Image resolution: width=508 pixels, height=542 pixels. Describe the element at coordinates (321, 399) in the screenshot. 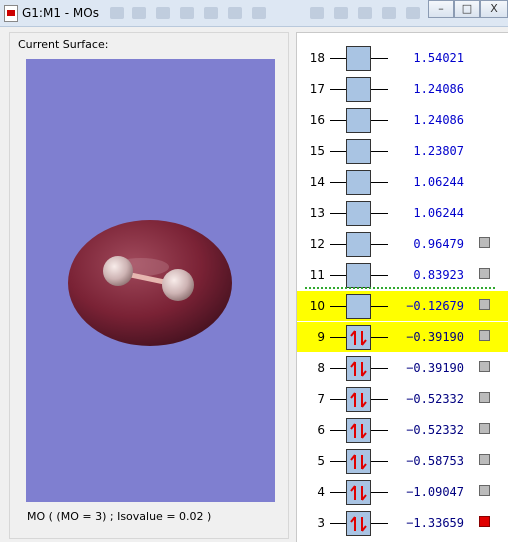

I see `mo-number: 7` at that location.